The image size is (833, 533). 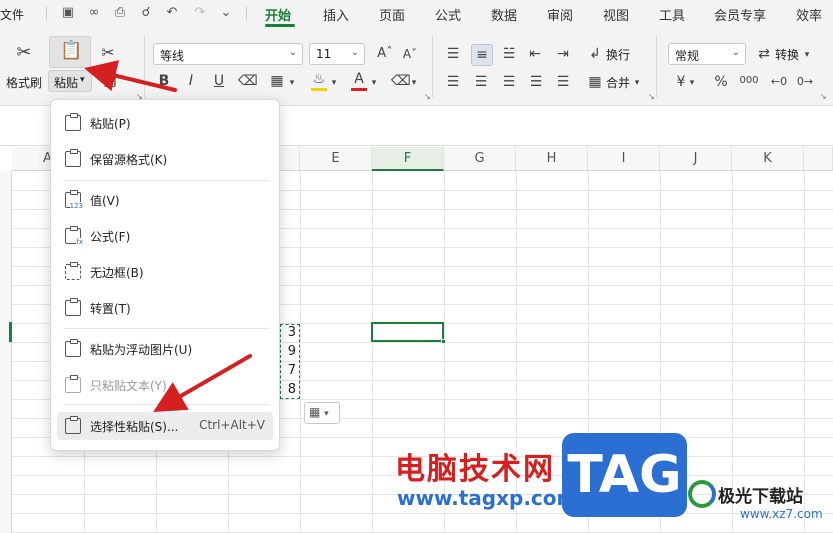 What do you see at coordinates (448, 14) in the screenshot?
I see `tab-formula: 公式` at bounding box center [448, 14].